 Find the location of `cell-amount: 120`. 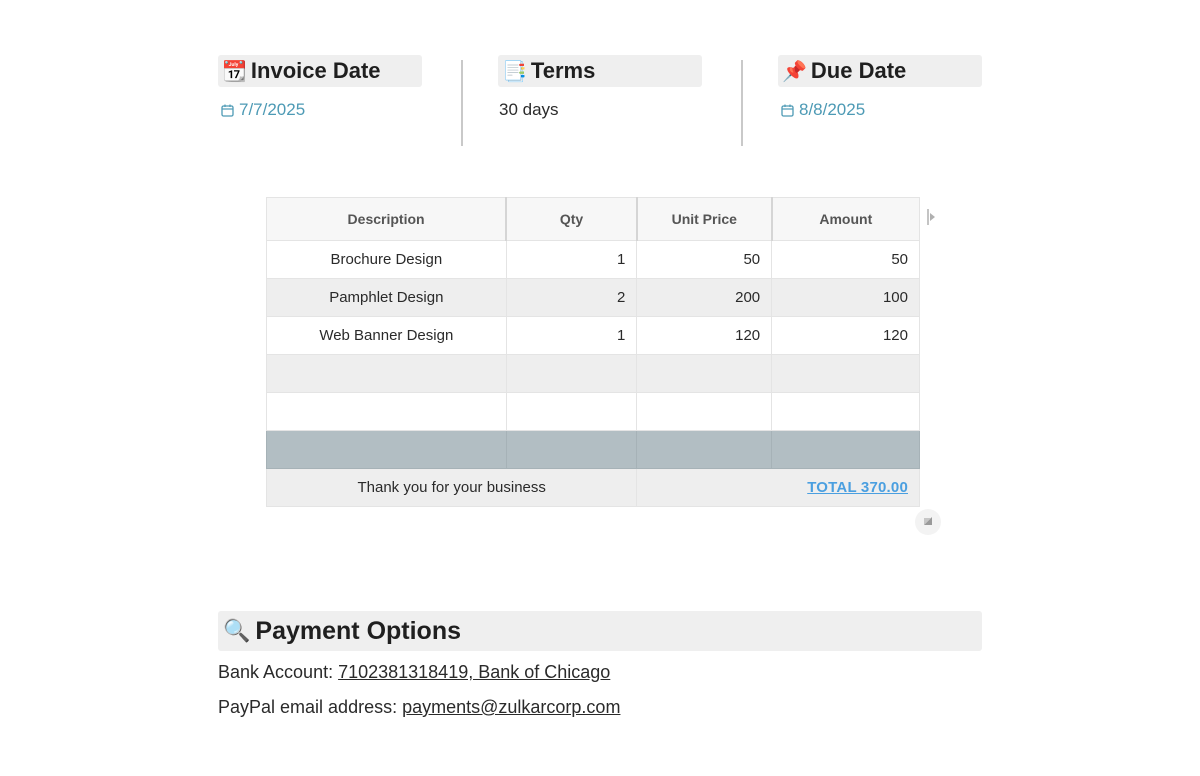

cell-amount: 120 is located at coordinates (845, 335).